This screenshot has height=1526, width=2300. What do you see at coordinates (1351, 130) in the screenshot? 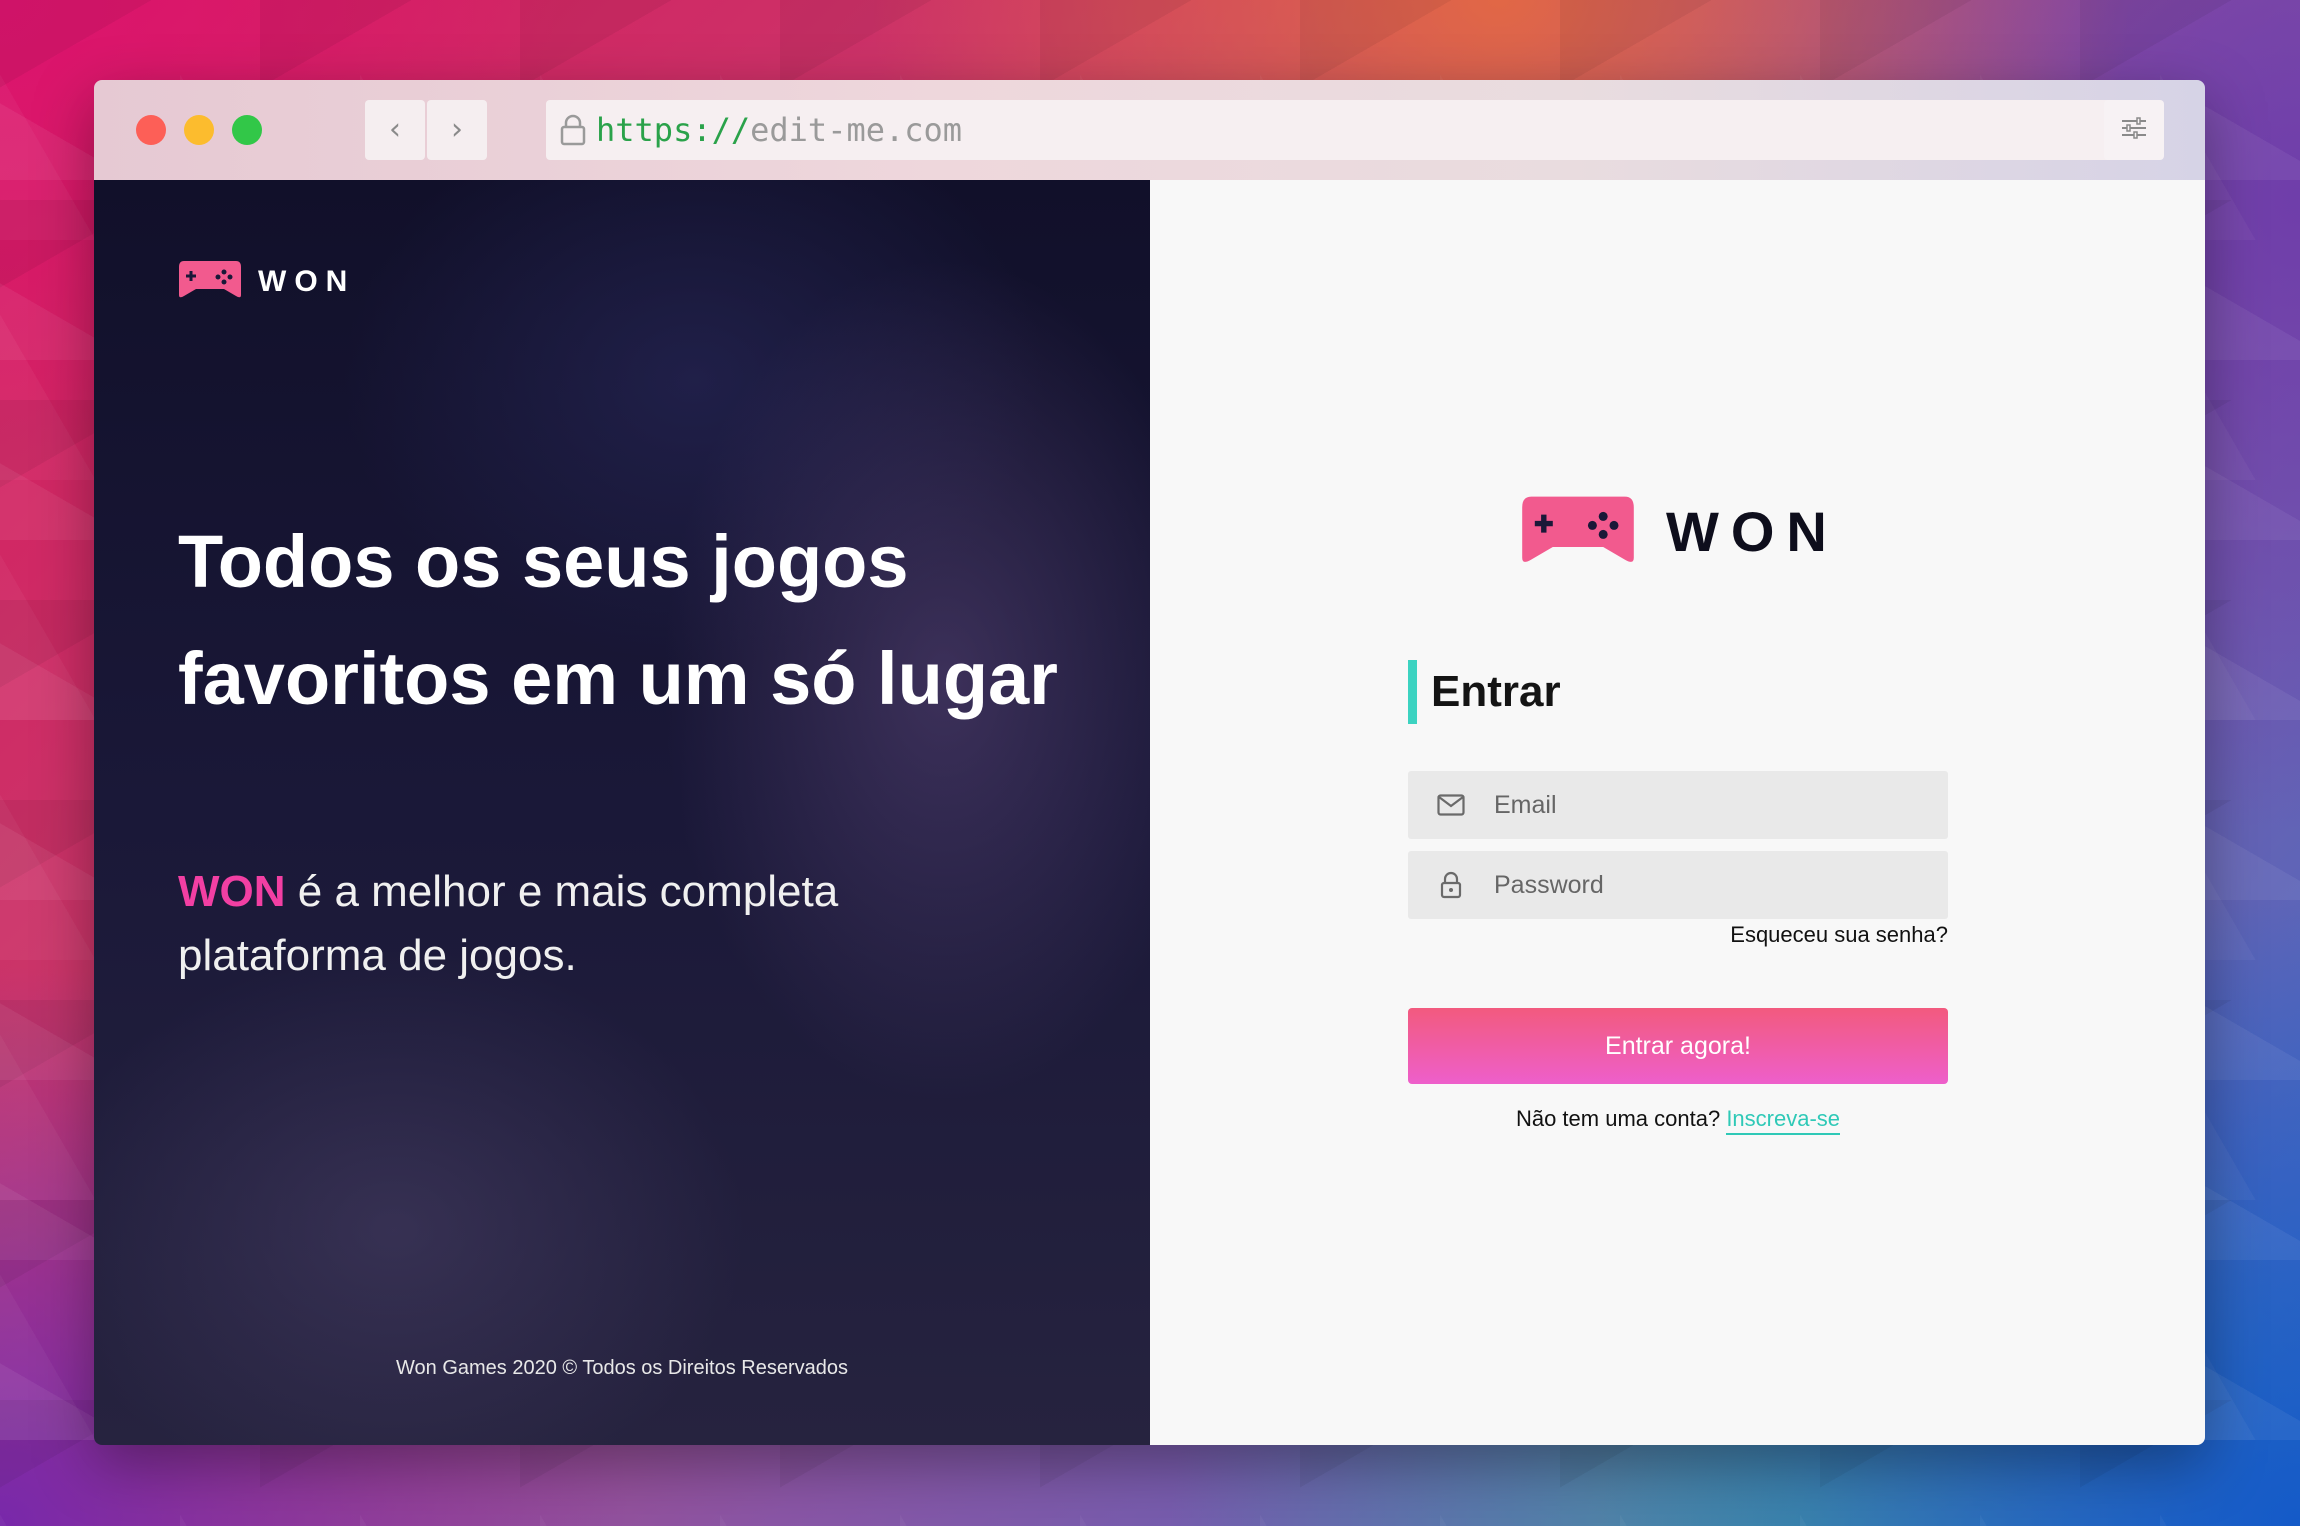
I see `address-bar: https://edit-me.com` at bounding box center [1351, 130].